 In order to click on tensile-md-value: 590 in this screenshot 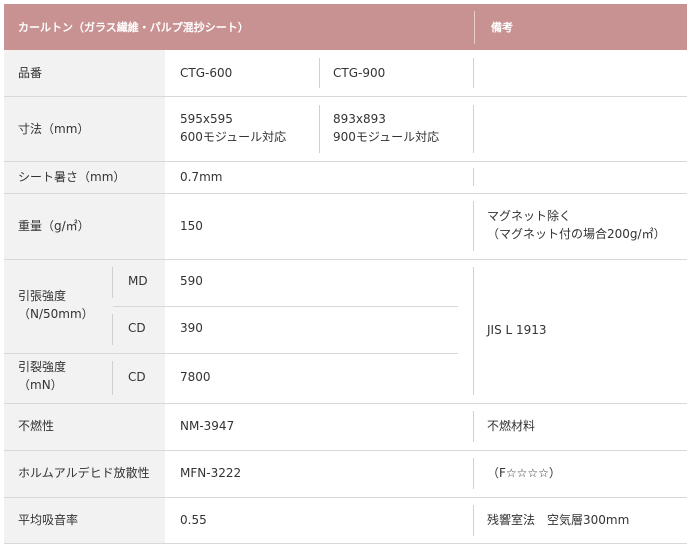, I will do `click(191, 281)`.